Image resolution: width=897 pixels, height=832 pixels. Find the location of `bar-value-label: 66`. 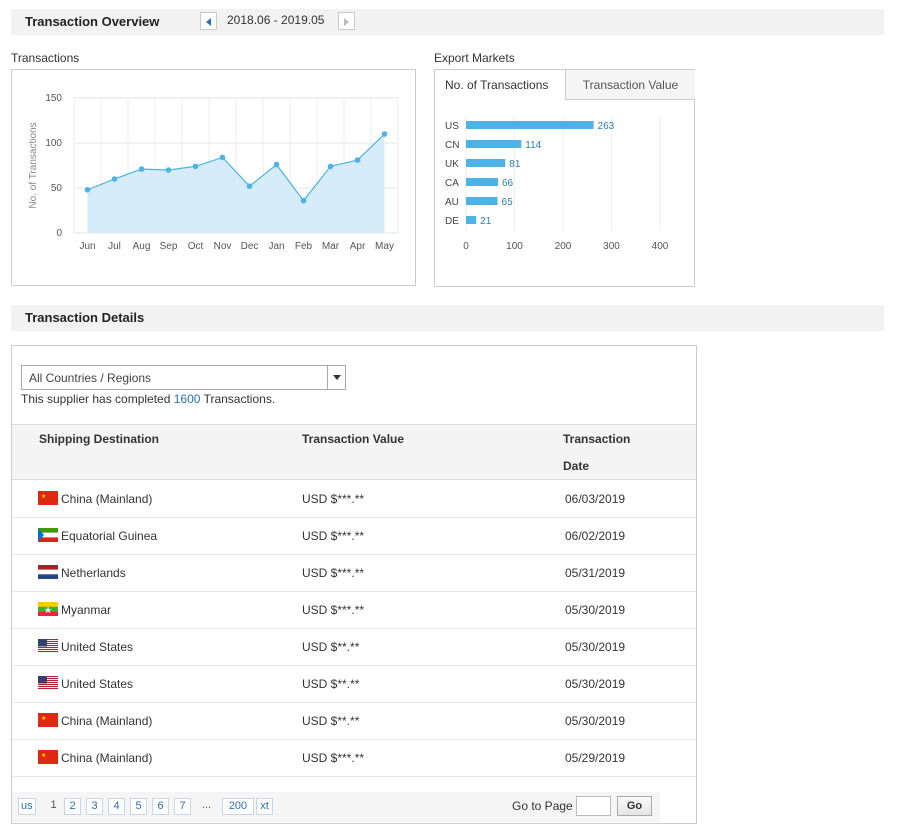

bar-value-label: 66 is located at coordinates (508, 183).